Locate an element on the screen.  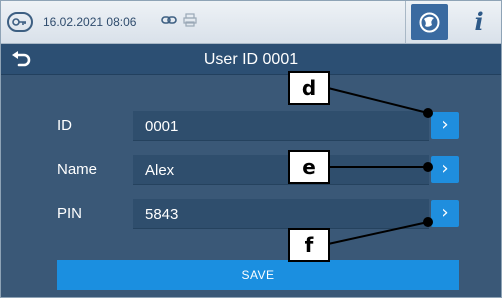
annotation-leaders is located at coordinates (380, 166).